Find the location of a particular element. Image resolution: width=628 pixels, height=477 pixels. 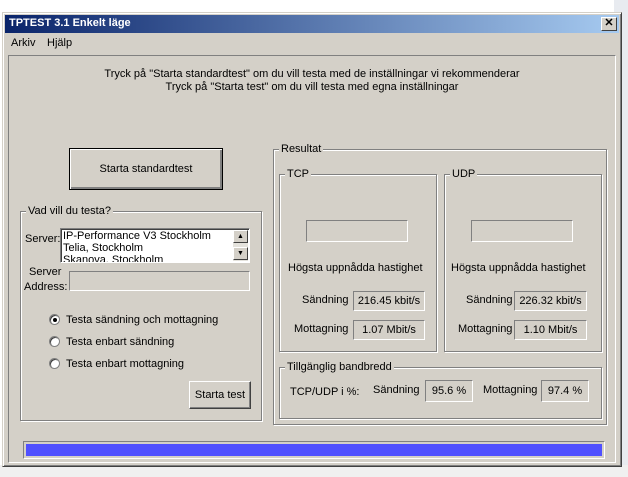

udp-send-label: Sändning is located at coordinates (489, 300).